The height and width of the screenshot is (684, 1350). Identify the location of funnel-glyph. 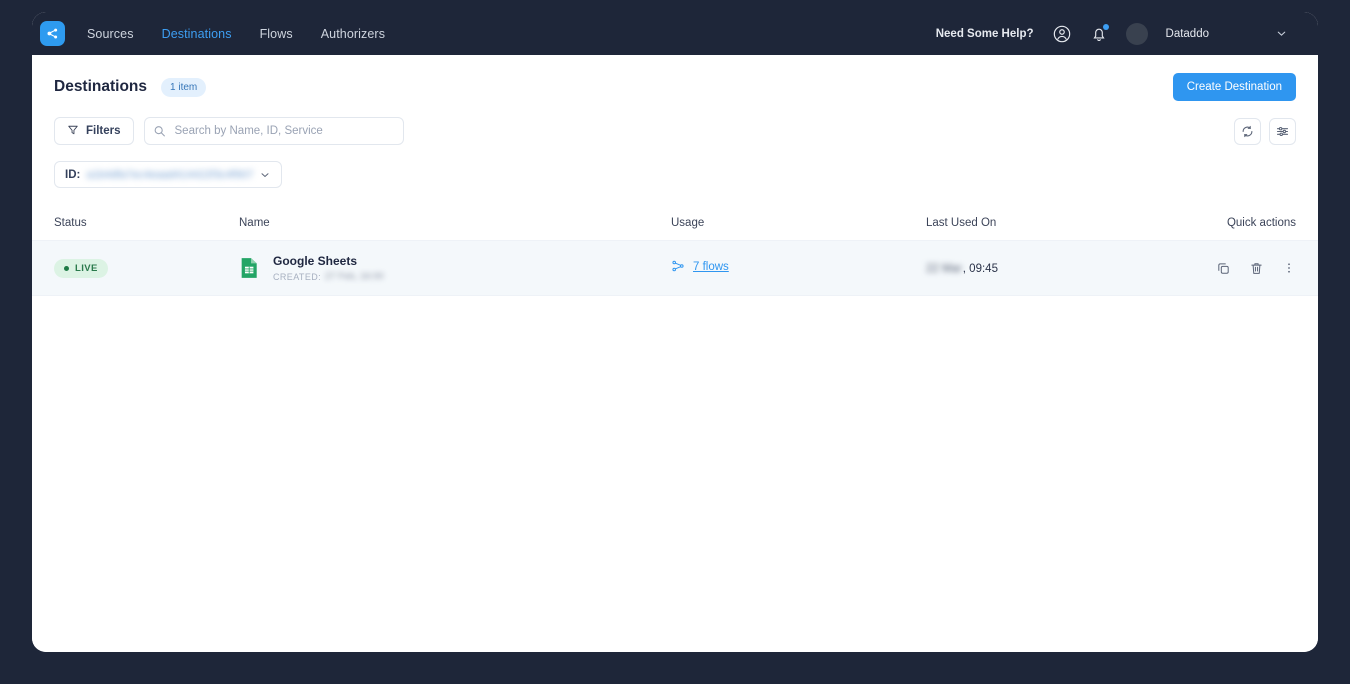
(73, 129).